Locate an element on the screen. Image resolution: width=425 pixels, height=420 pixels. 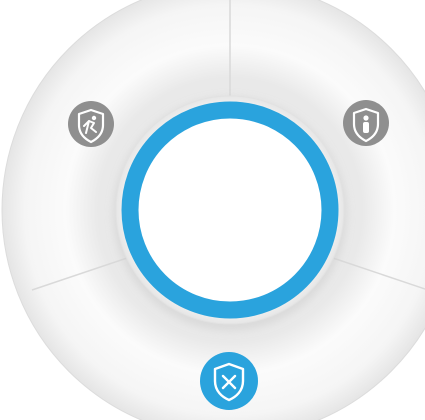
away-mode-button is located at coordinates (91, 124).